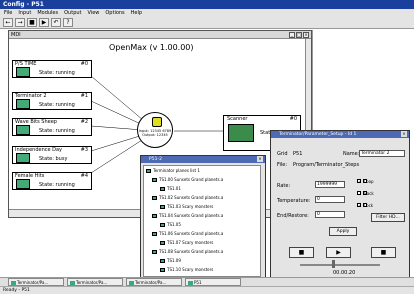 This screenshot has height=294, width=414. Describe the element at coordinates (187, 197) in the screenshot. I see `tree-item: TS1.02 Sunsets Grand planets.a` at that location.